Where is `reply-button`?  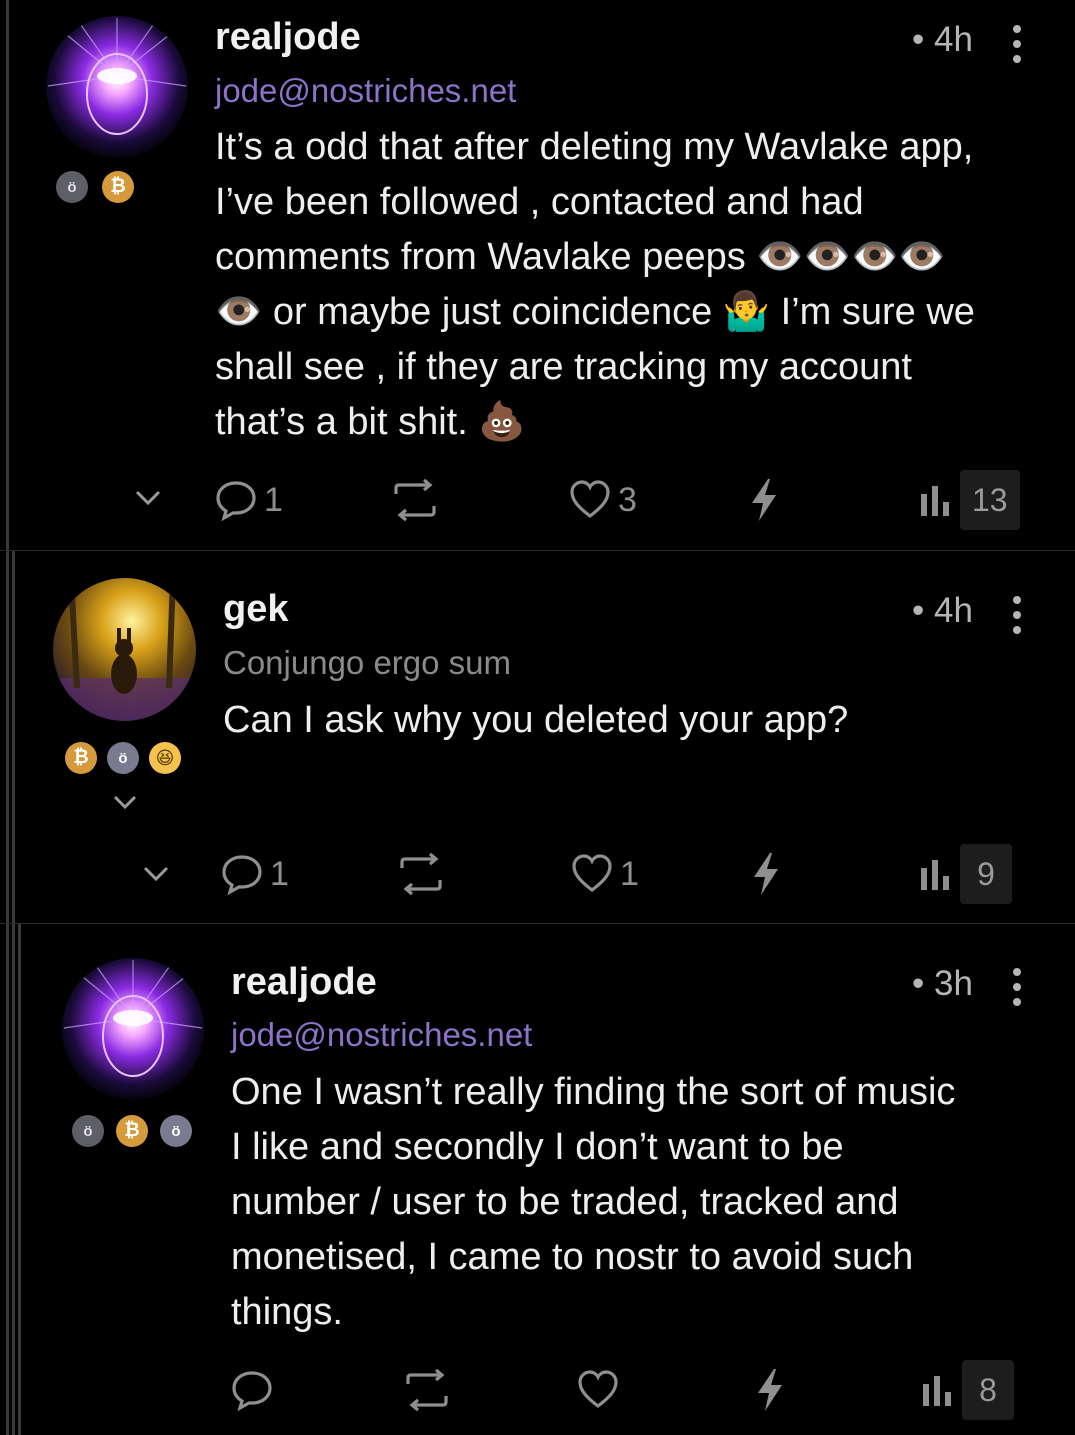
reply-button is located at coordinates (252, 1390).